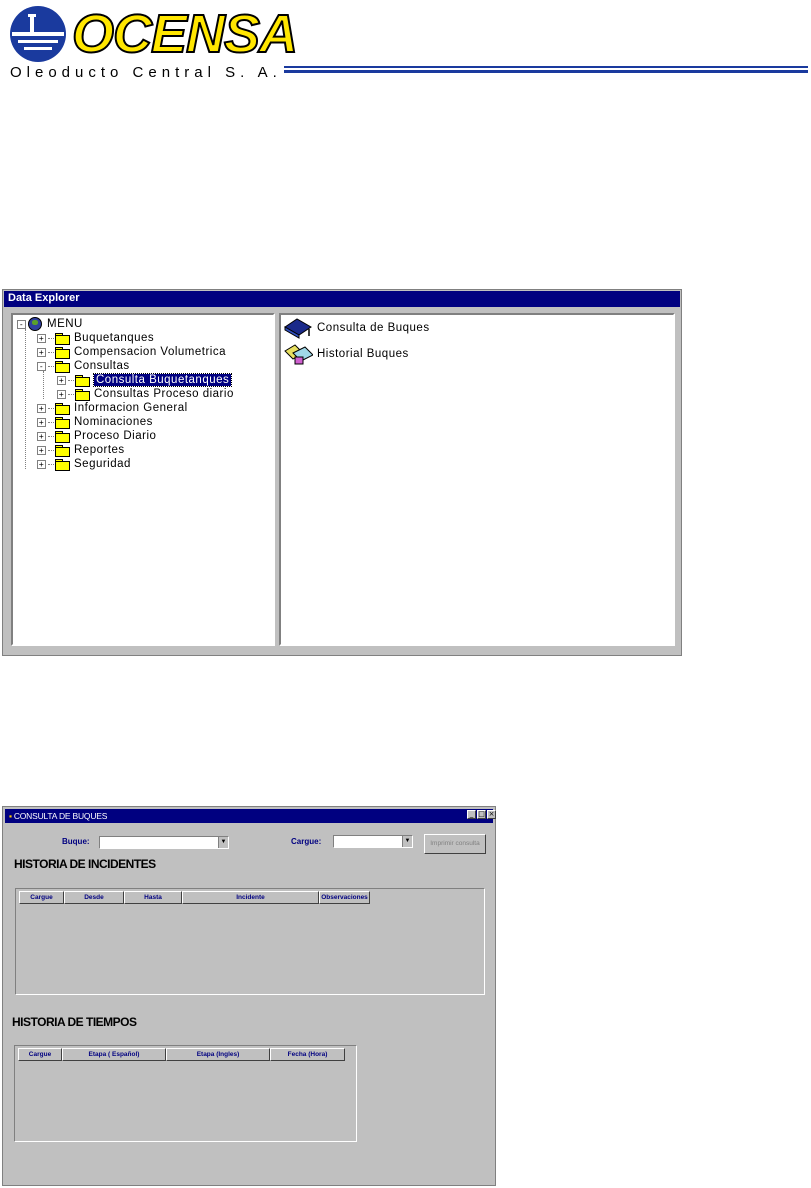 The image size is (811, 1188). Describe the element at coordinates (74, 1022) in the screenshot. I see `tiempos-heading: HISTORIA DE TIEMPOS` at that location.